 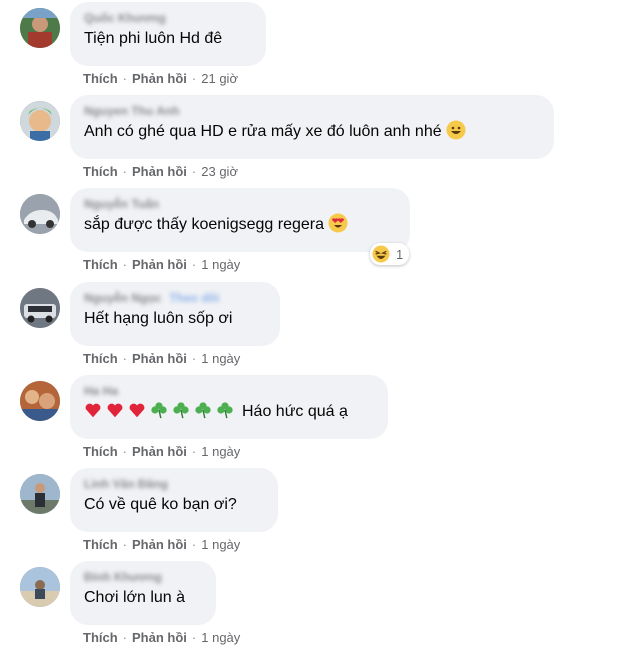 I want to click on comment-actions: Thích · Phản hồi · 21 giờ, so click(x=160, y=78).